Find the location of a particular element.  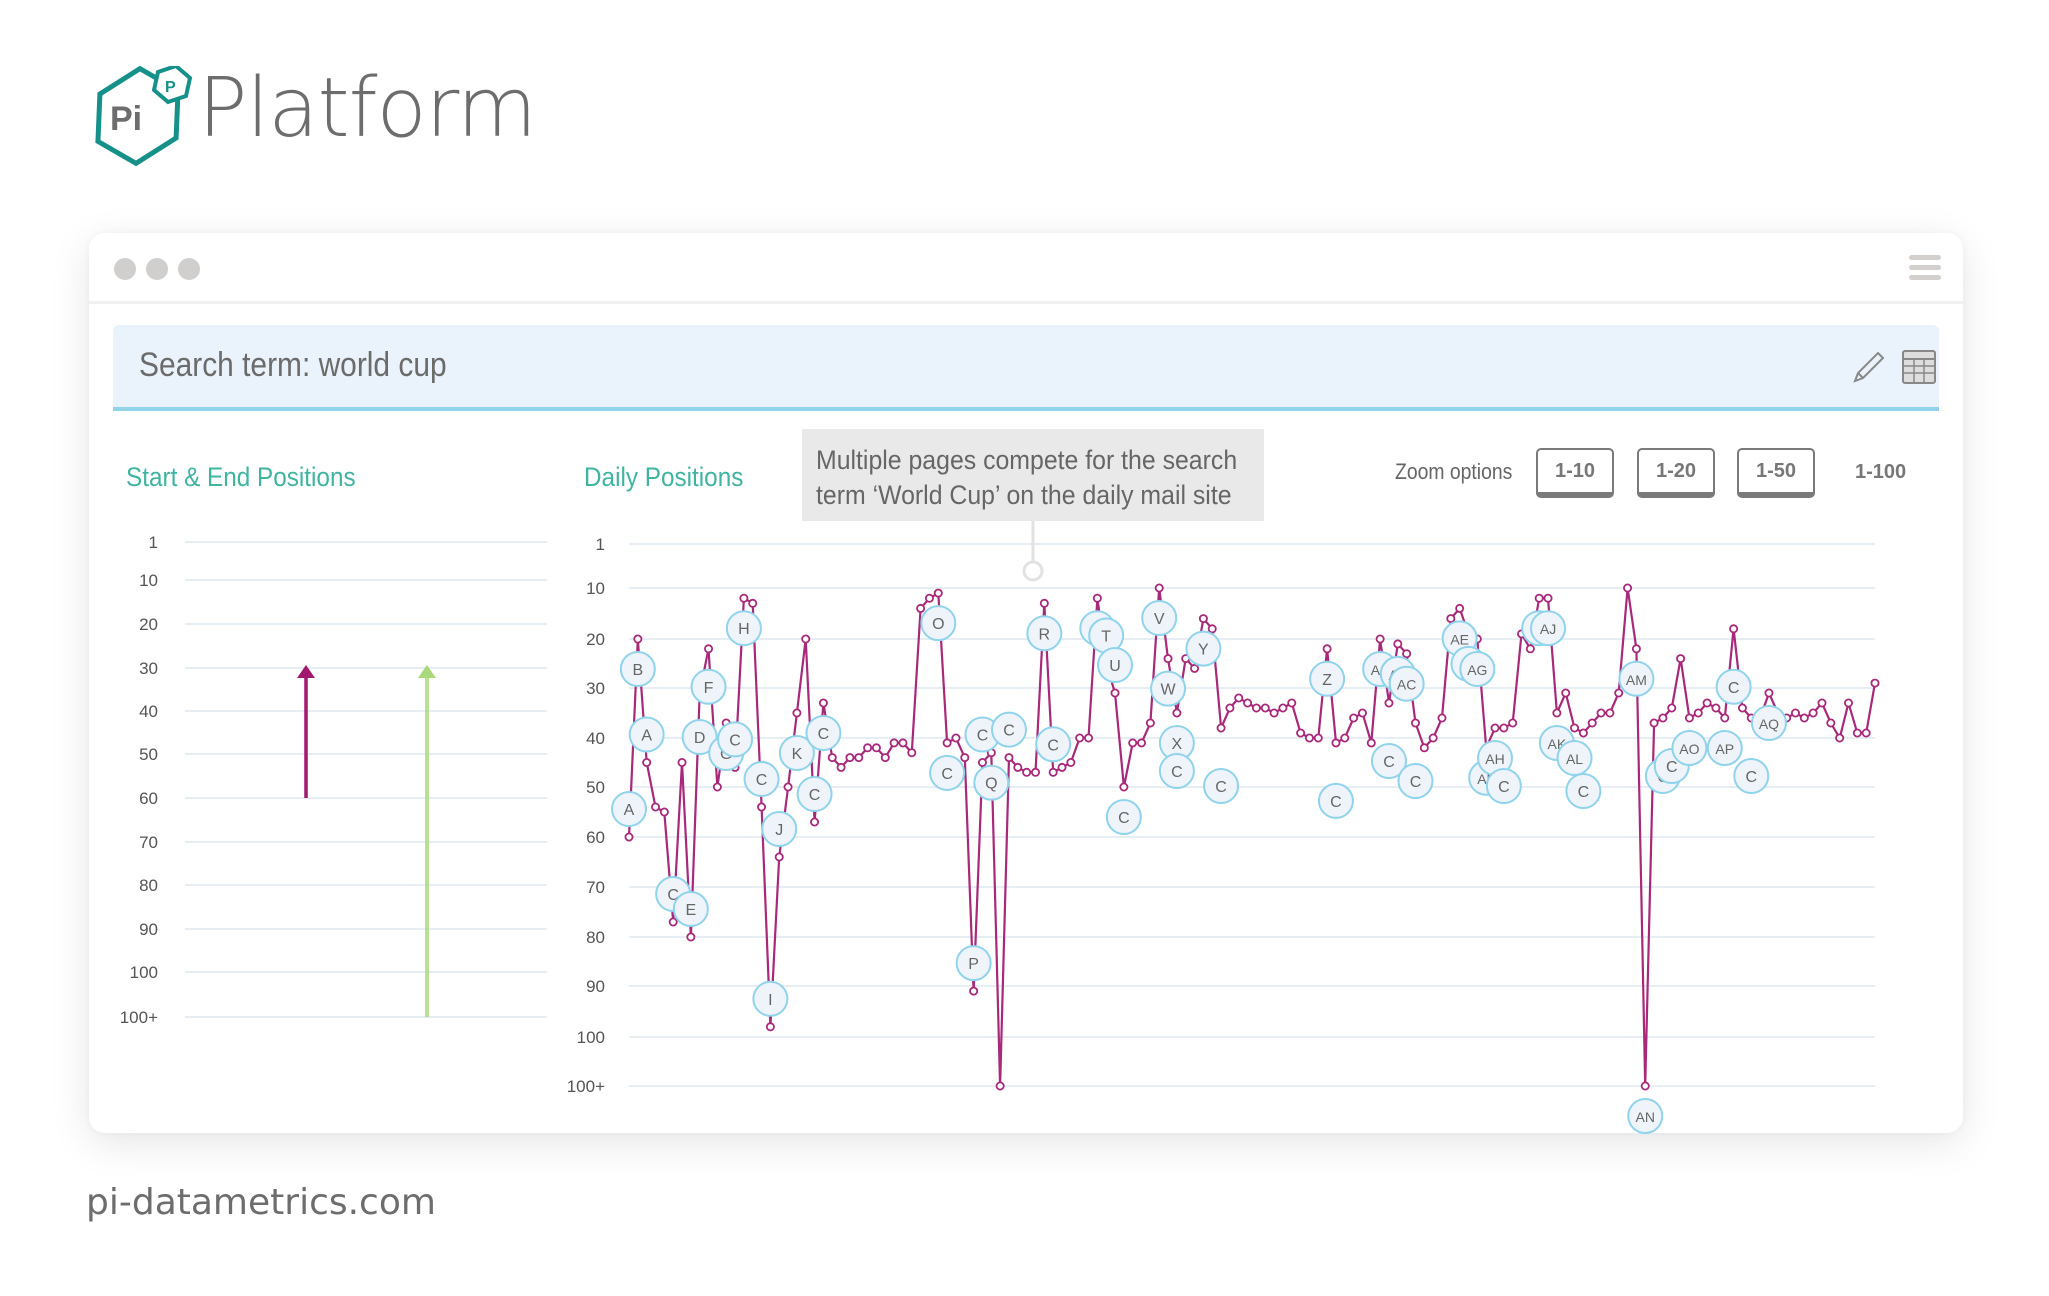

pi-logo: Pi P is located at coordinates (144, 116).